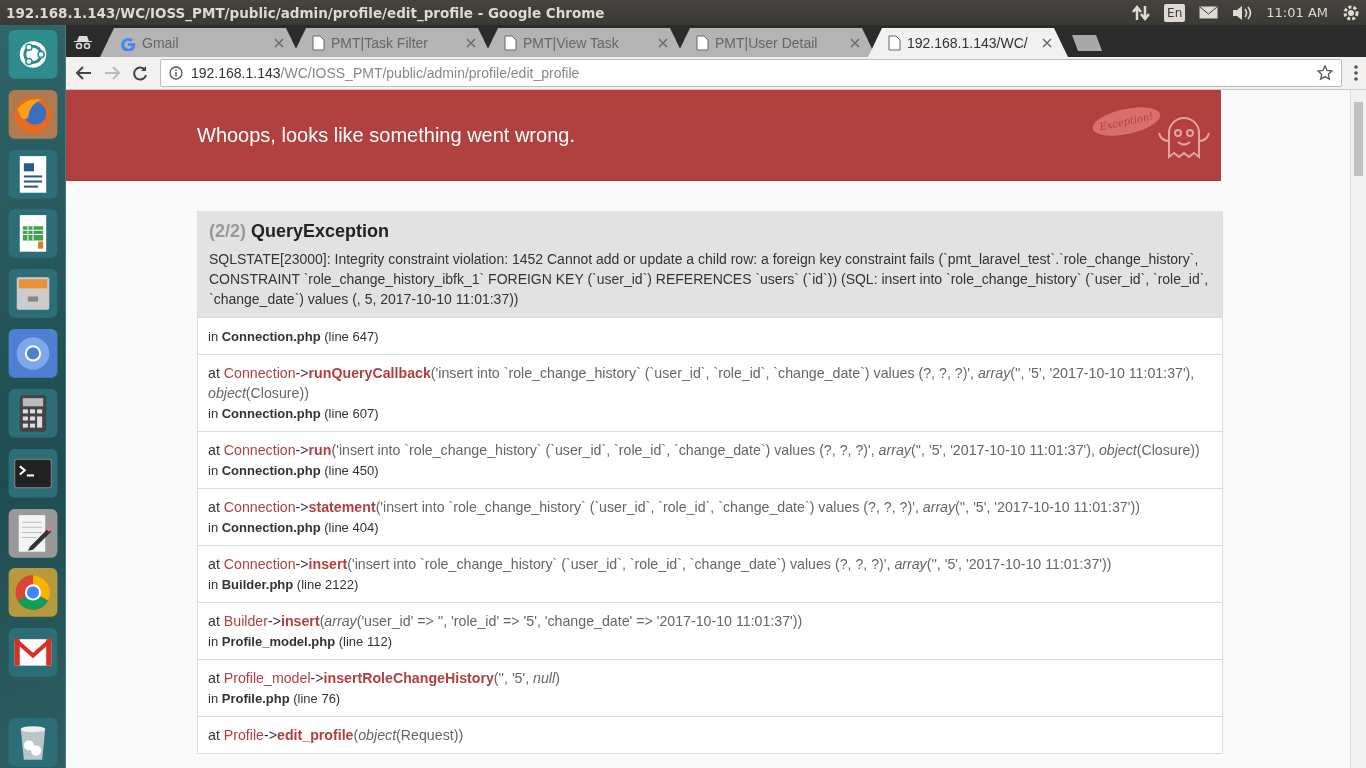  I want to click on spreadsheet-icon, so click(32, 234).